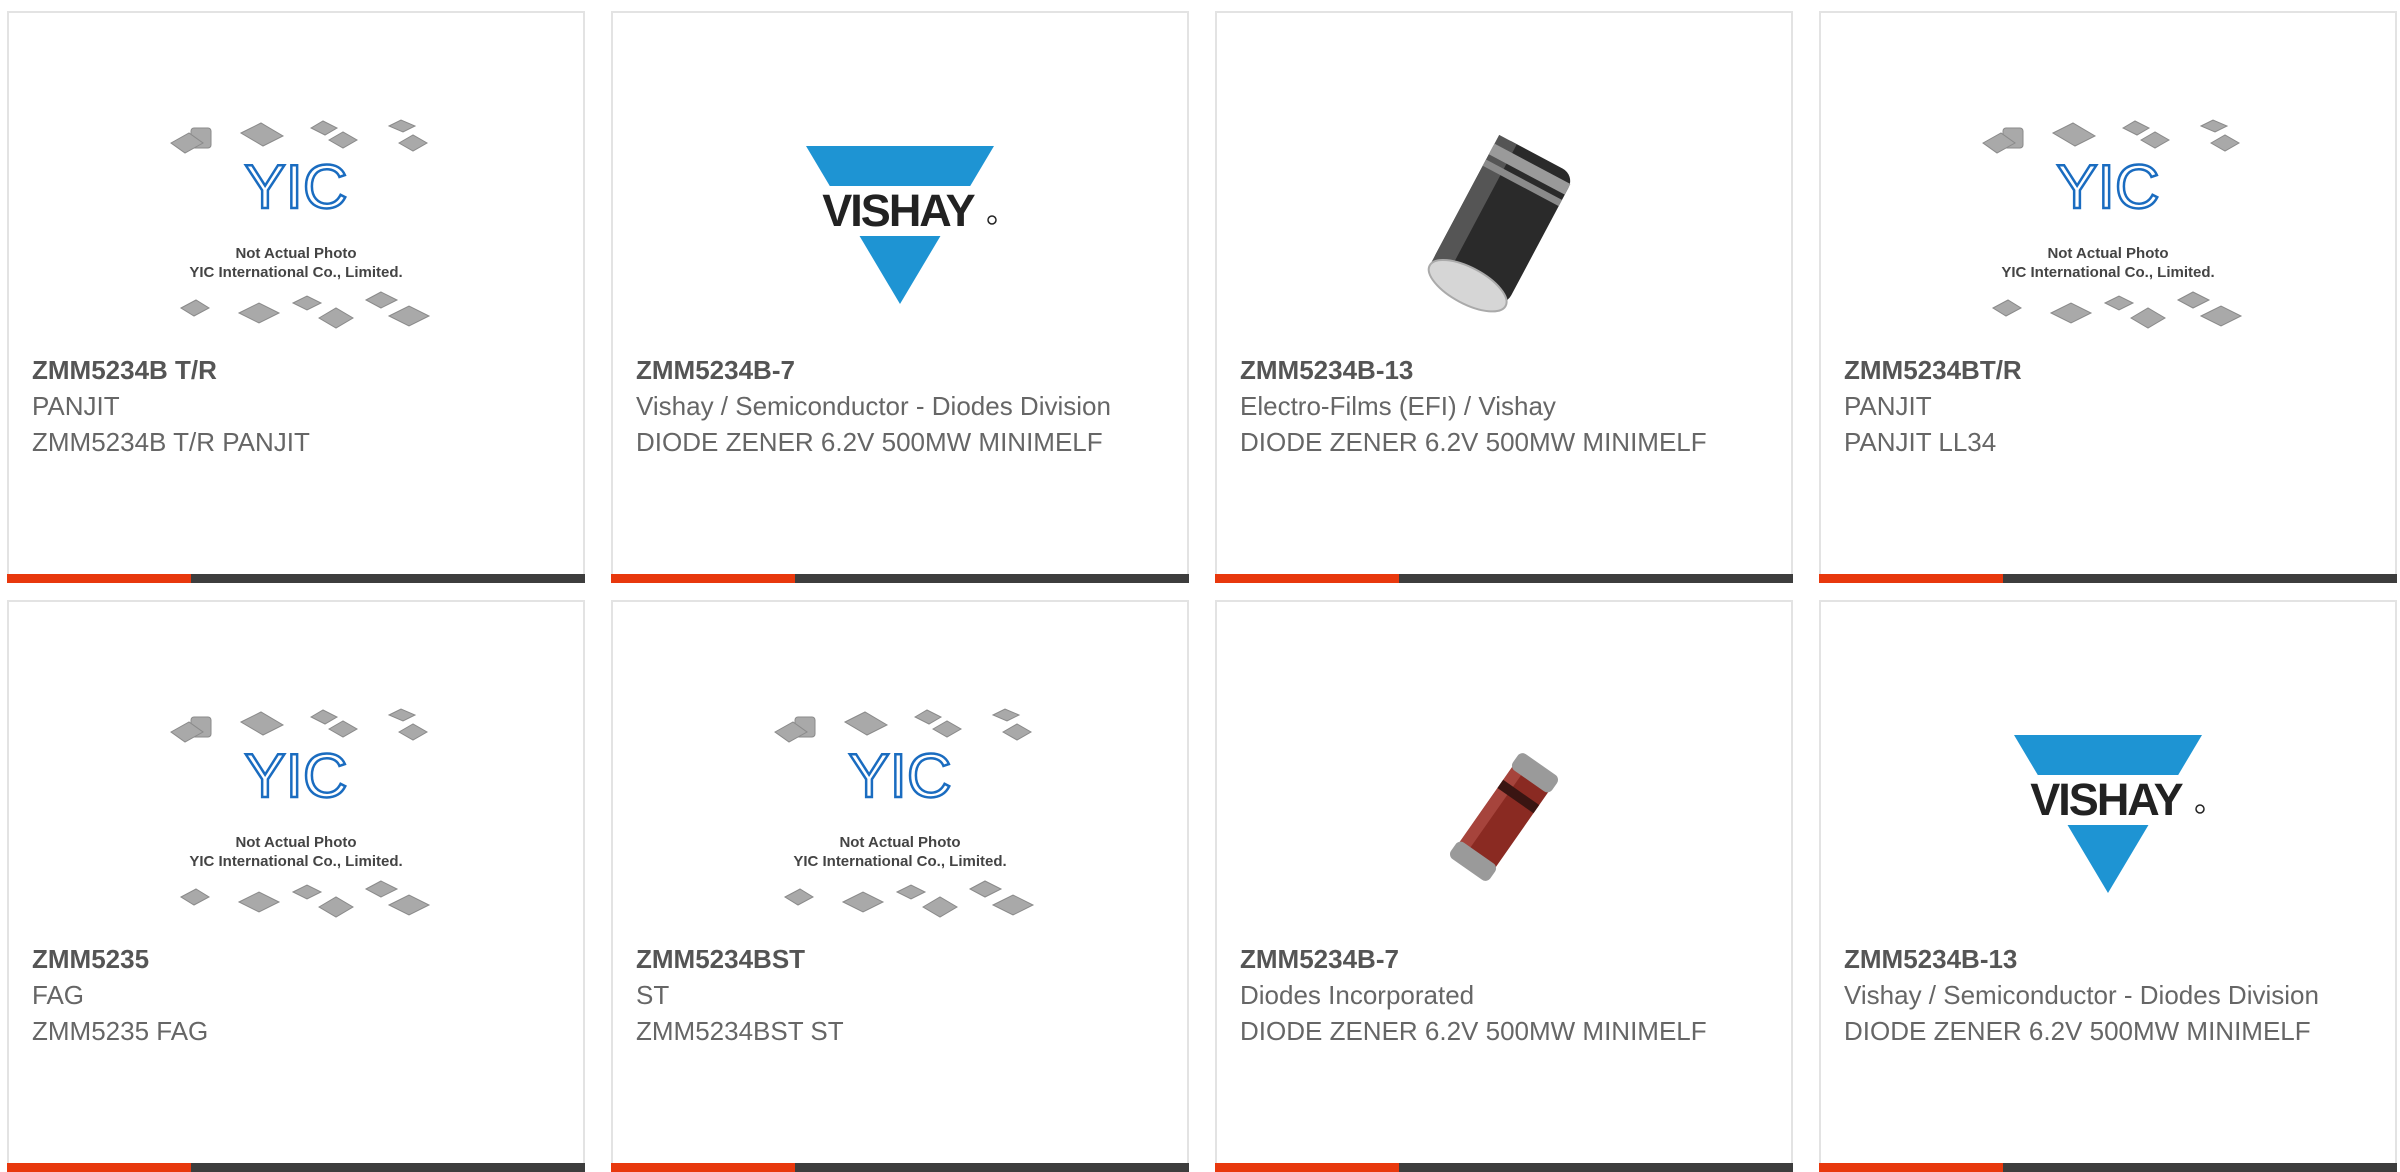 The image size is (2400, 1172). I want to click on product-description: PANJIT LL34, so click(1920, 442).